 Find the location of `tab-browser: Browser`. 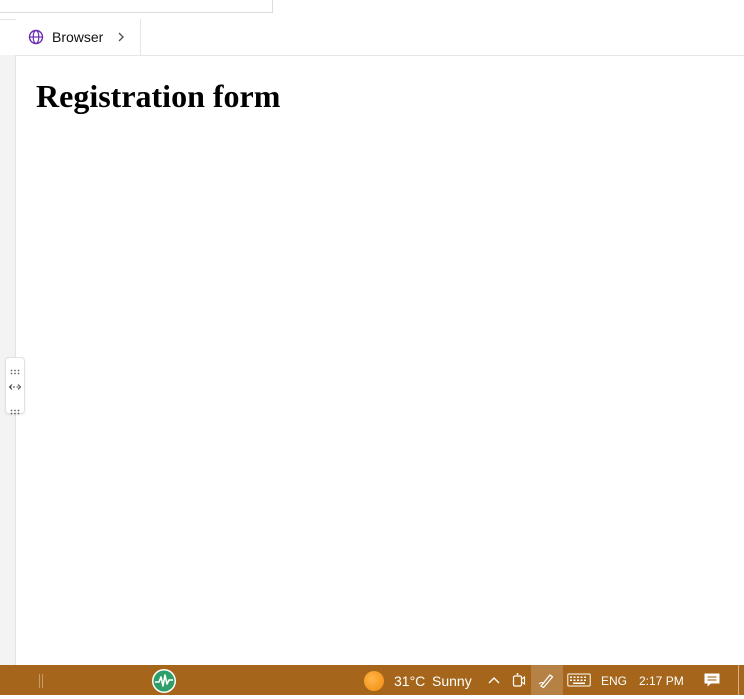

tab-browser: Browser is located at coordinates (78, 37).